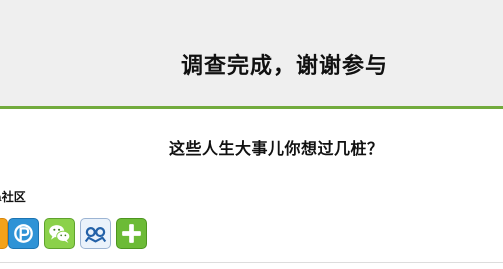 The image size is (503, 269). What do you see at coordinates (13, 197) in the screenshot?
I see `share-label: a社区` at bounding box center [13, 197].